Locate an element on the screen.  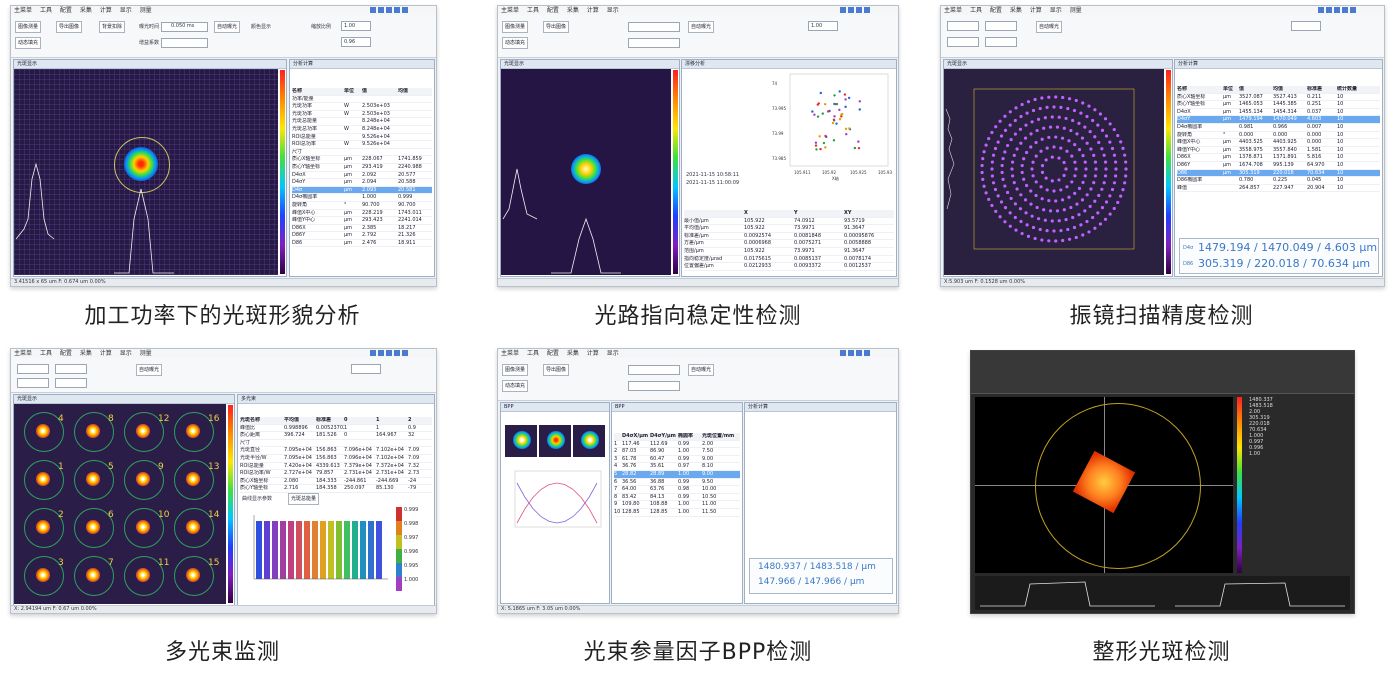
table-row: 质心X轴坐标 2.080 184.333 -244.861 -244.669 -24 is located at coordinates (336, 482).